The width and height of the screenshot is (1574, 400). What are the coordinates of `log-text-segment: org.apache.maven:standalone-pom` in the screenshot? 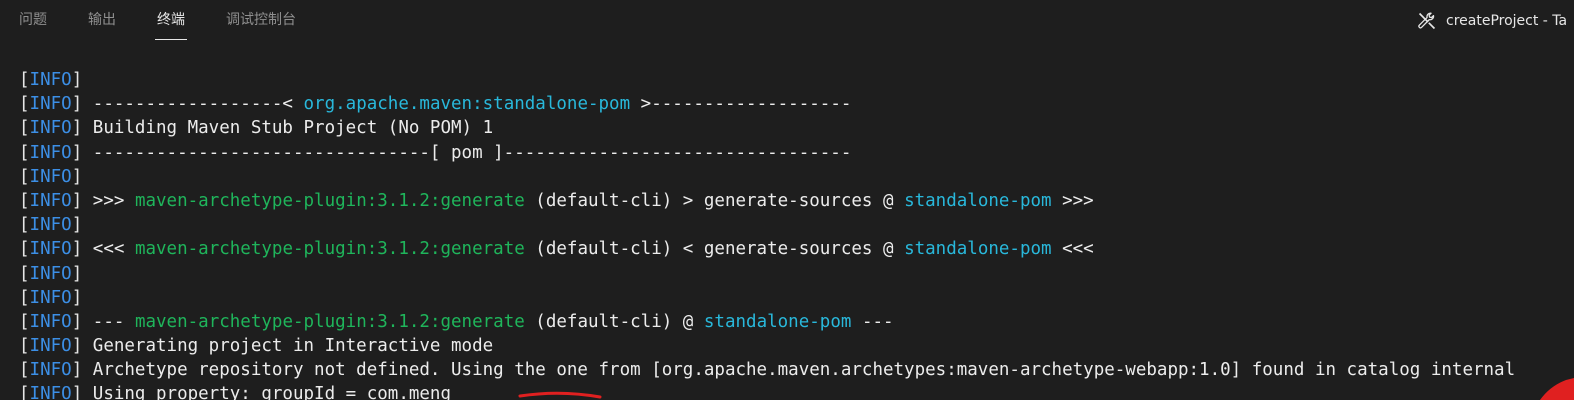 It's located at (467, 104).